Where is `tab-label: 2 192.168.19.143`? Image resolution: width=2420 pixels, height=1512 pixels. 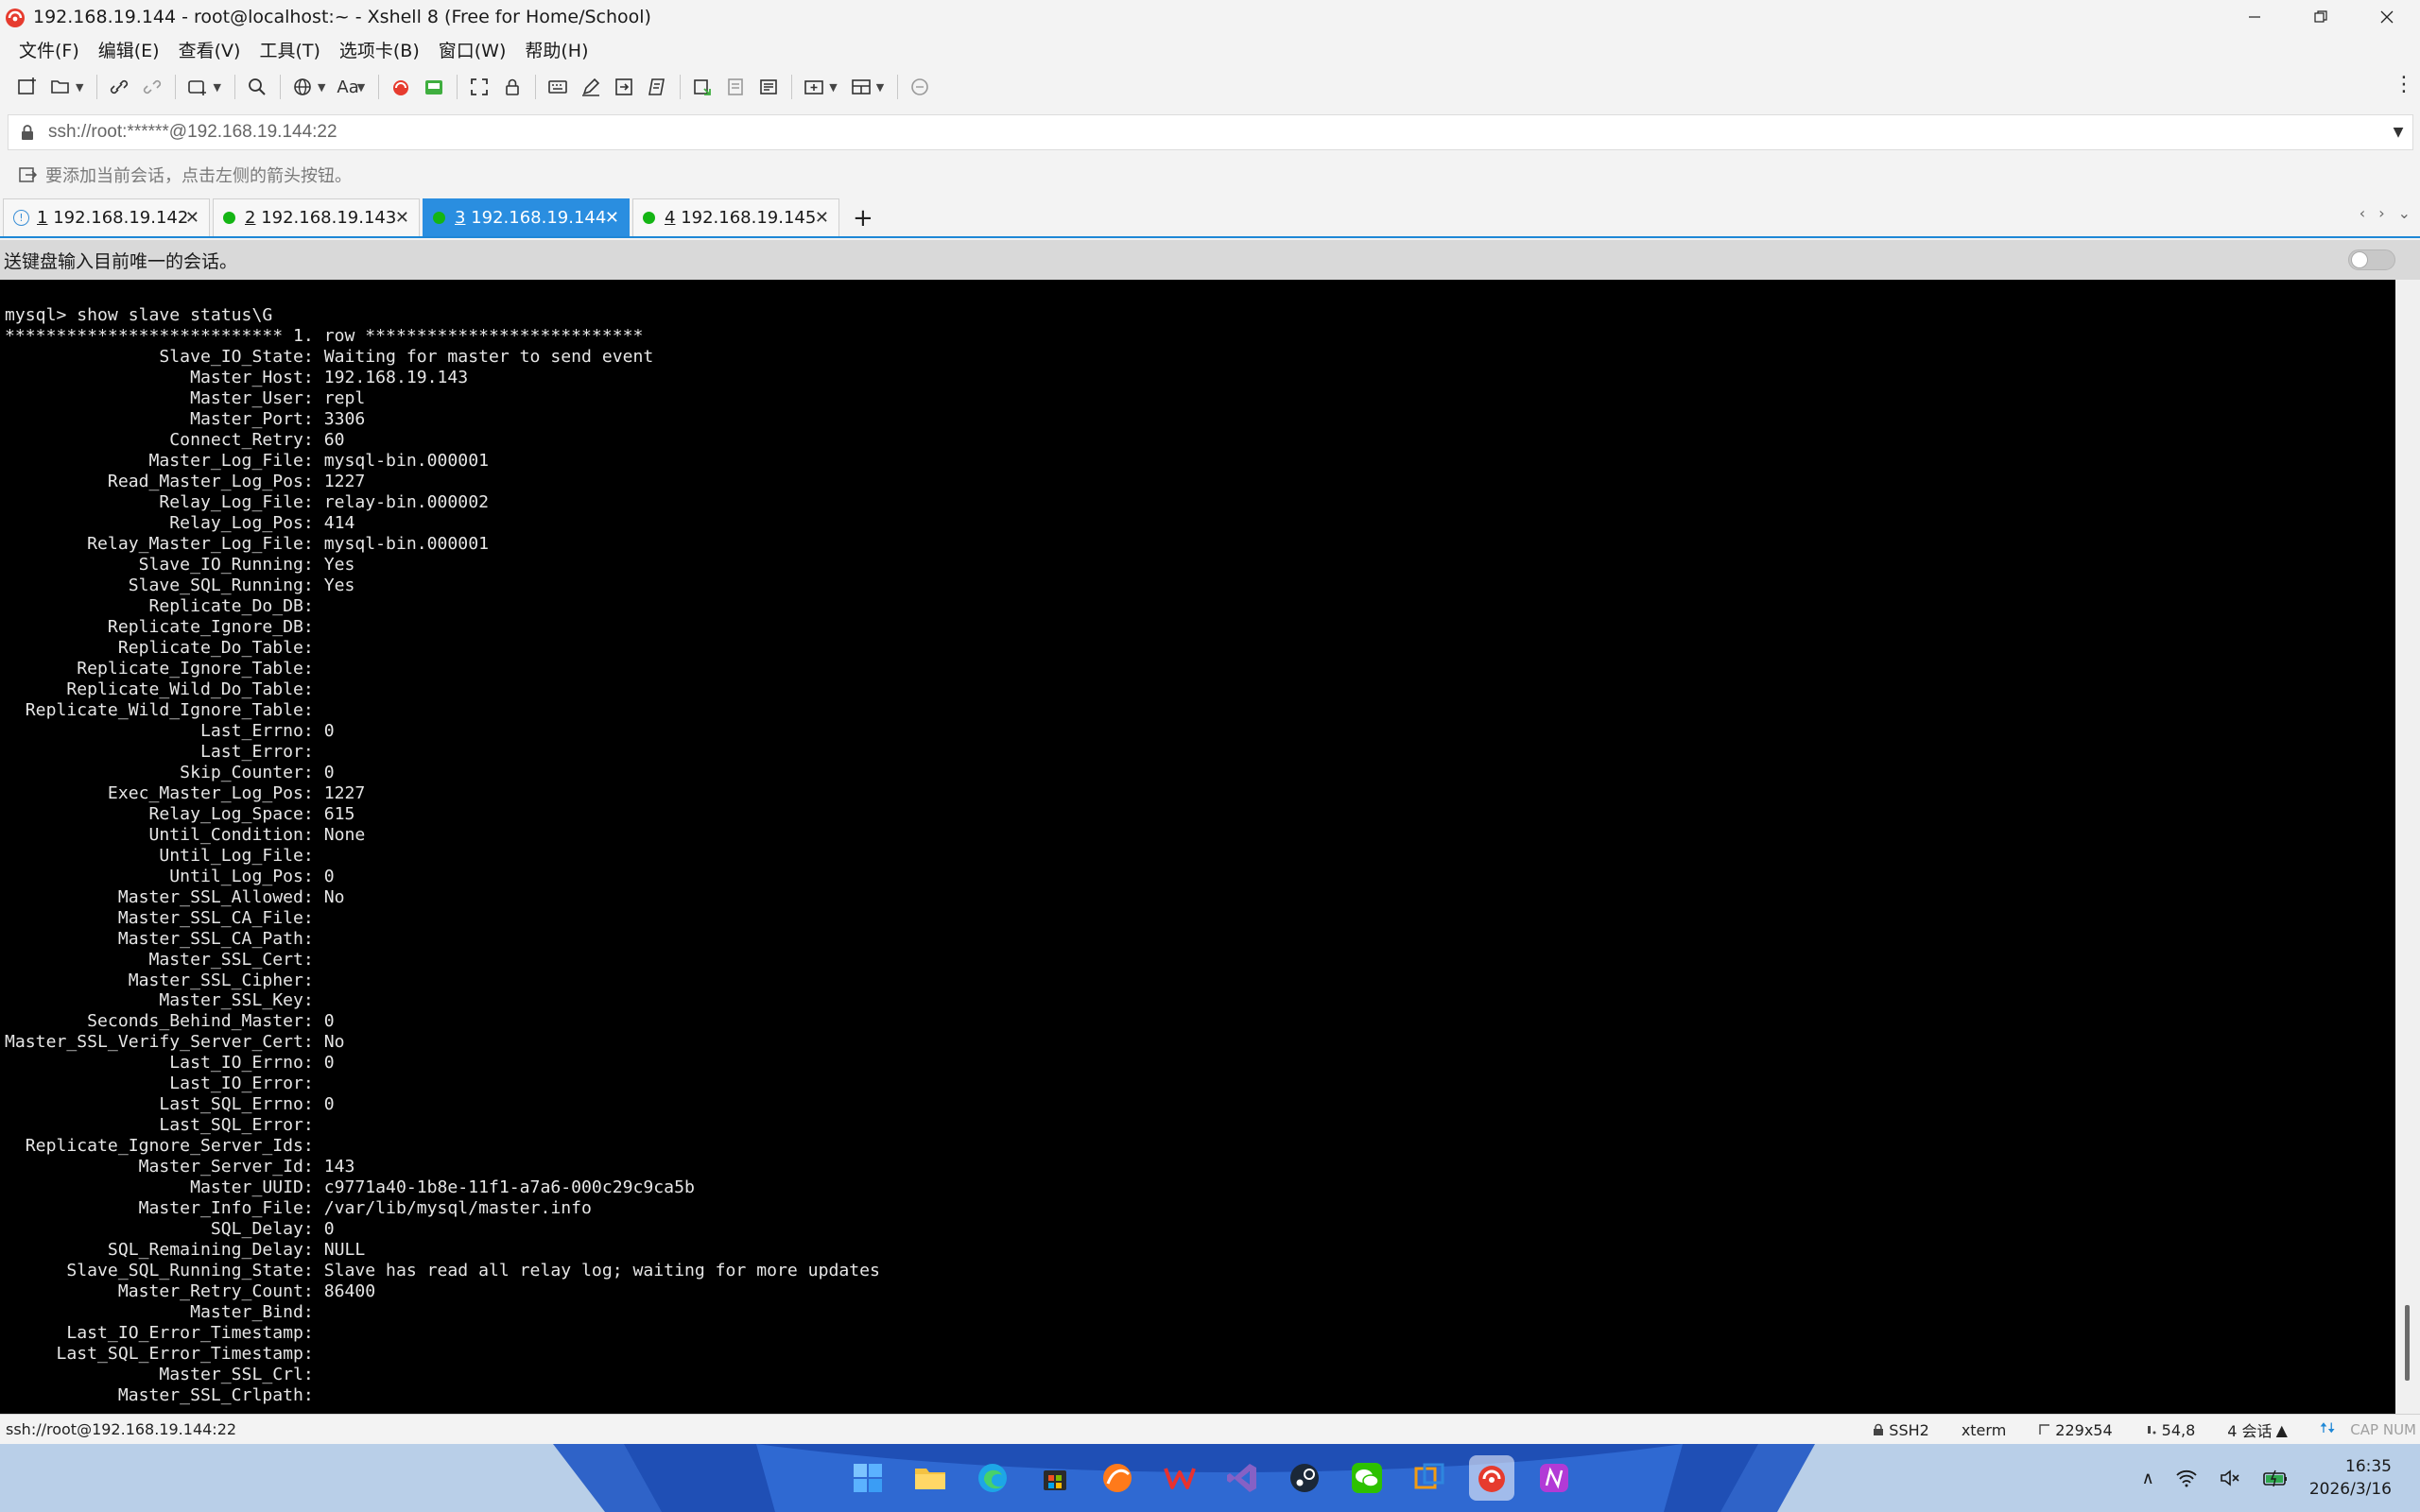 tab-label: 2 192.168.19.143 is located at coordinates (321, 218).